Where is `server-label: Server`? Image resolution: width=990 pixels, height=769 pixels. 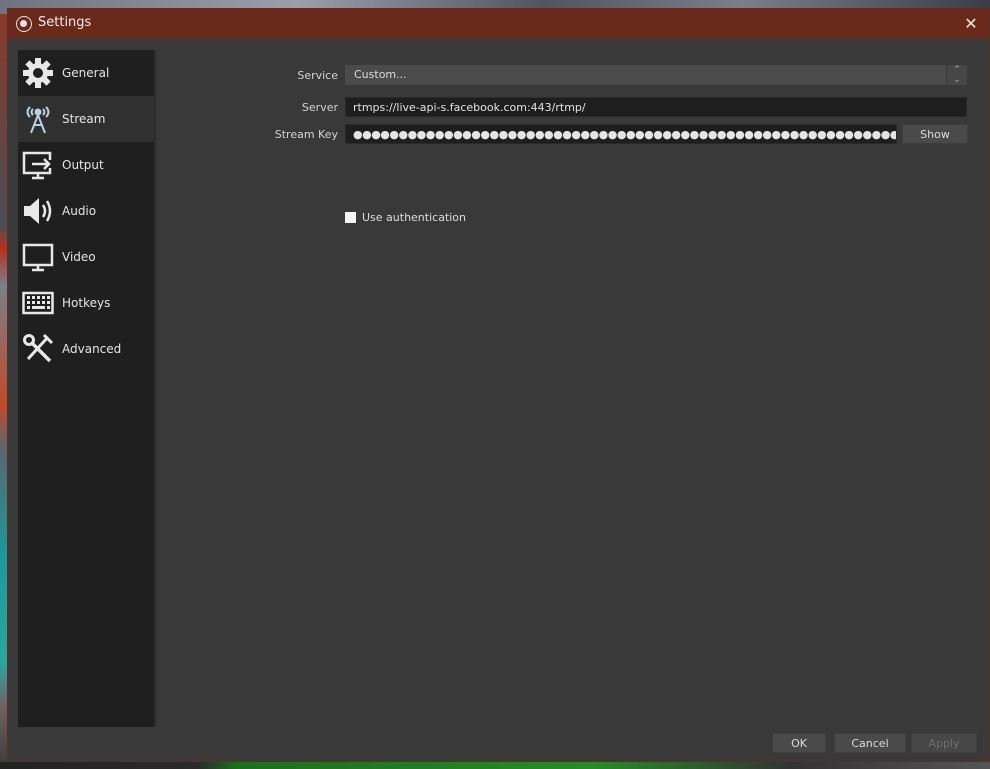 server-label: Server is located at coordinates (319, 107).